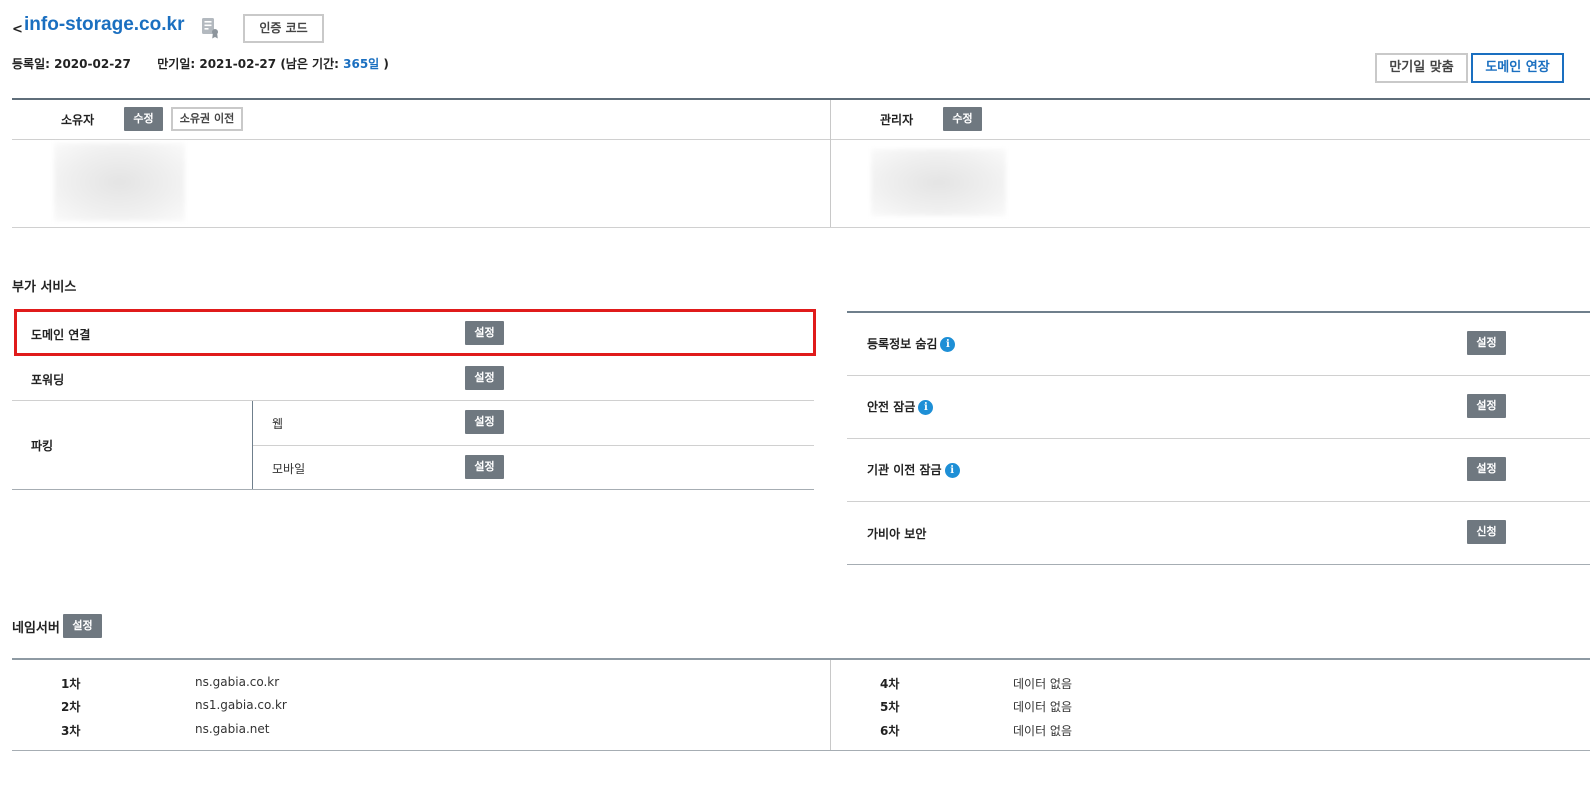 The width and height of the screenshot is (1590, 809). What do you see at coordinates (283, 28) in the screenshot?
I see `auth-code-button: 인증 코드` at bounding box center [283, 28].